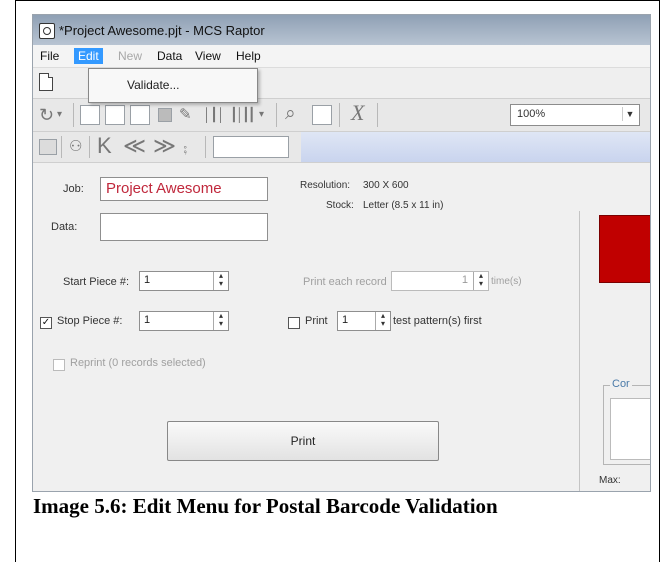 This screenshot has width=660, height=562. Describe the element at coordinates (322, 115) in the screenshot. I see `window-icon` at that location.